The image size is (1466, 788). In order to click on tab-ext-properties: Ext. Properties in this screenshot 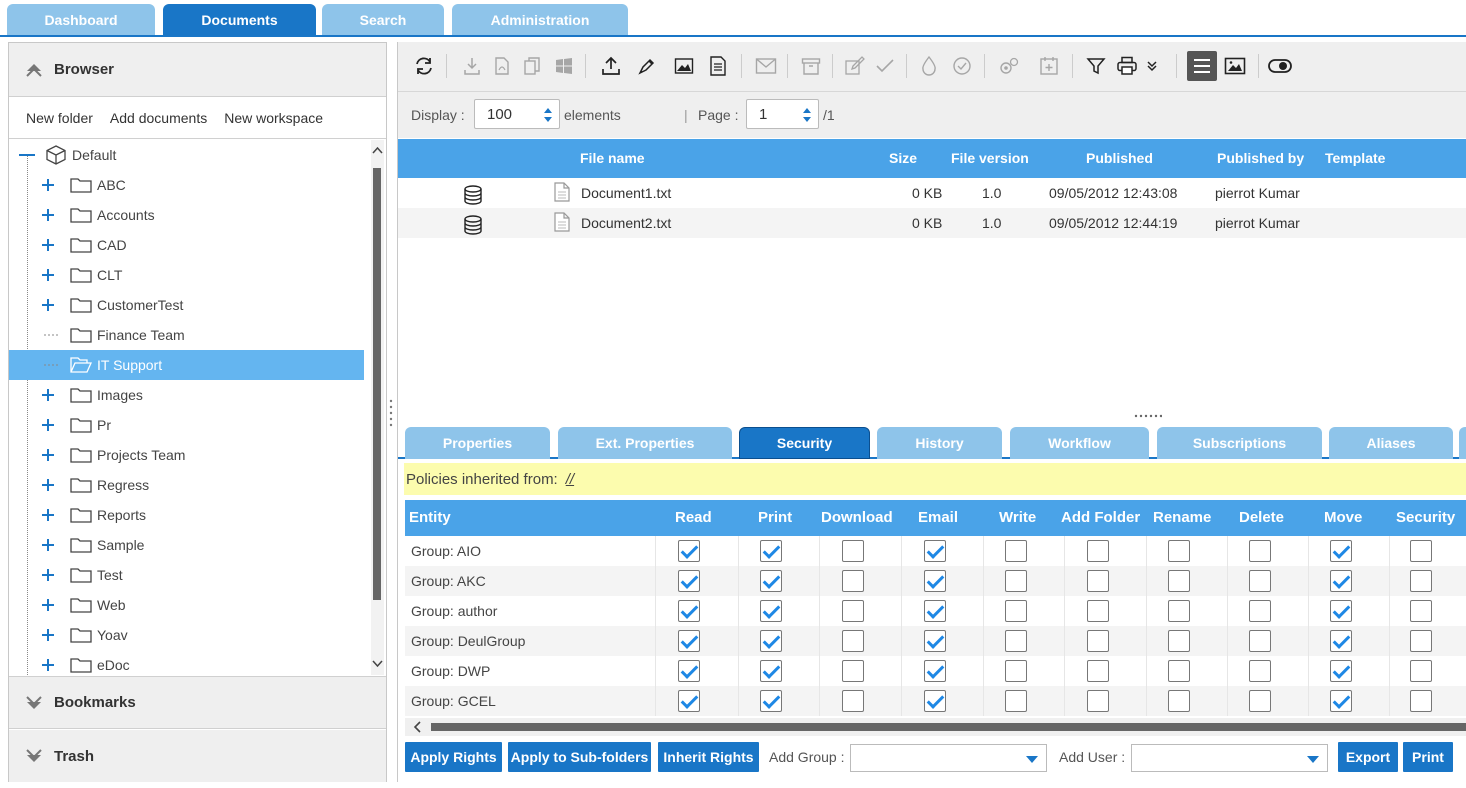, I will do `click(645, 443)`.